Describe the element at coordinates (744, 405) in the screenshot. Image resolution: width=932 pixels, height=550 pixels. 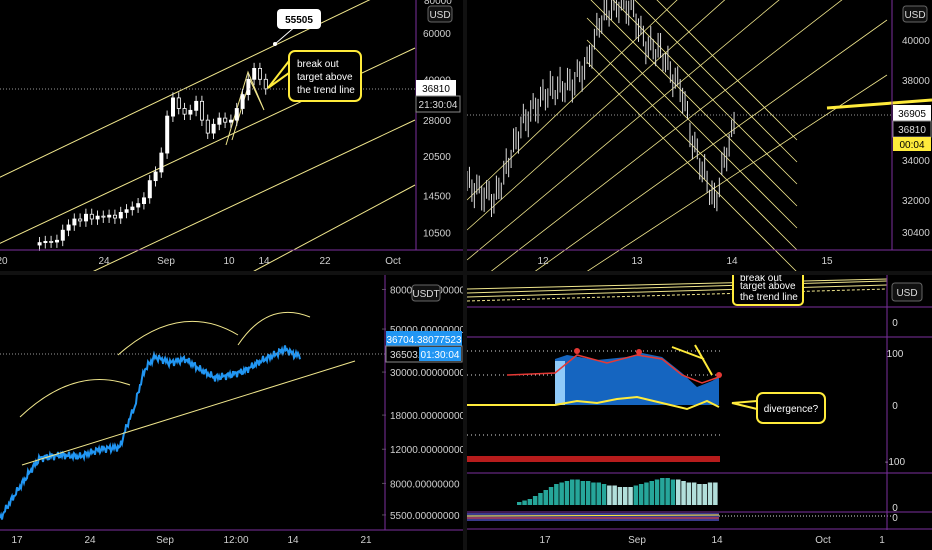
I see `divergence-callout-pointer` at that location.